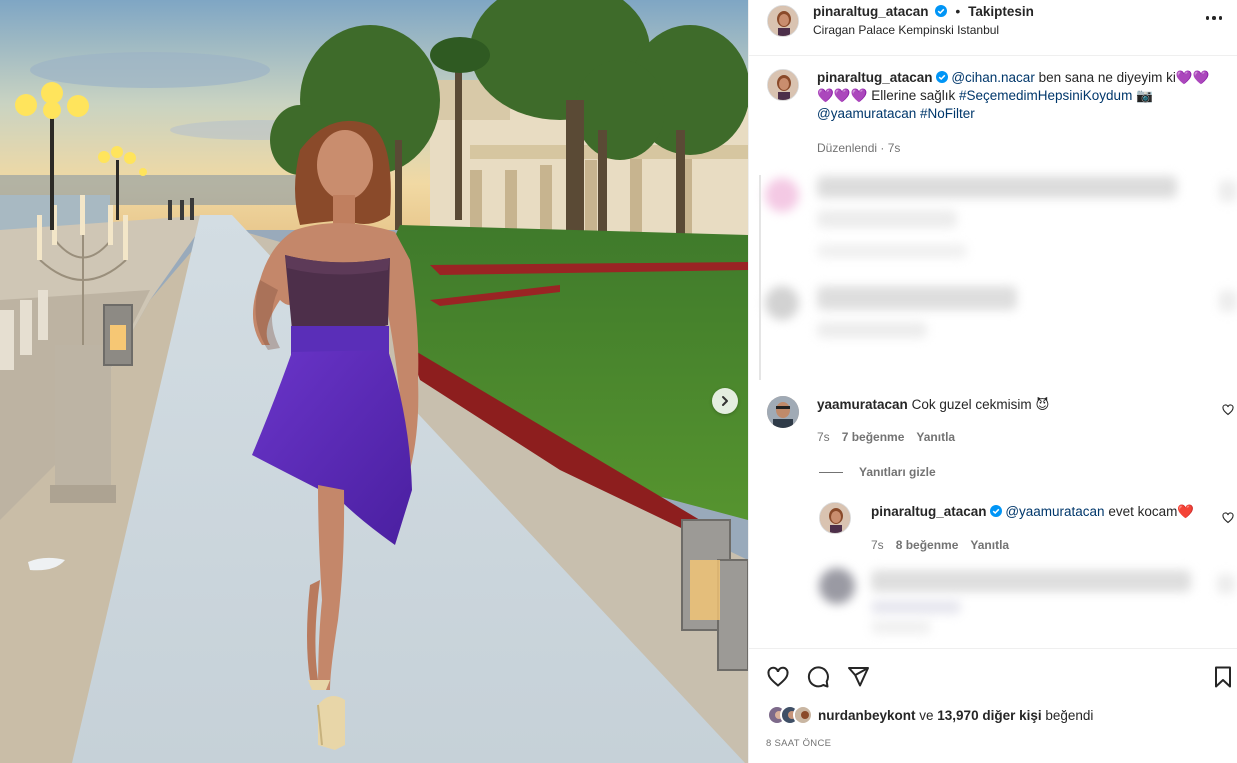 The width and height of the screenshot is (1237, 763). Describe the element at coordinates (929, 511) in the screenshot. I see `reply-username: pinaraltug_atacan` at that location.